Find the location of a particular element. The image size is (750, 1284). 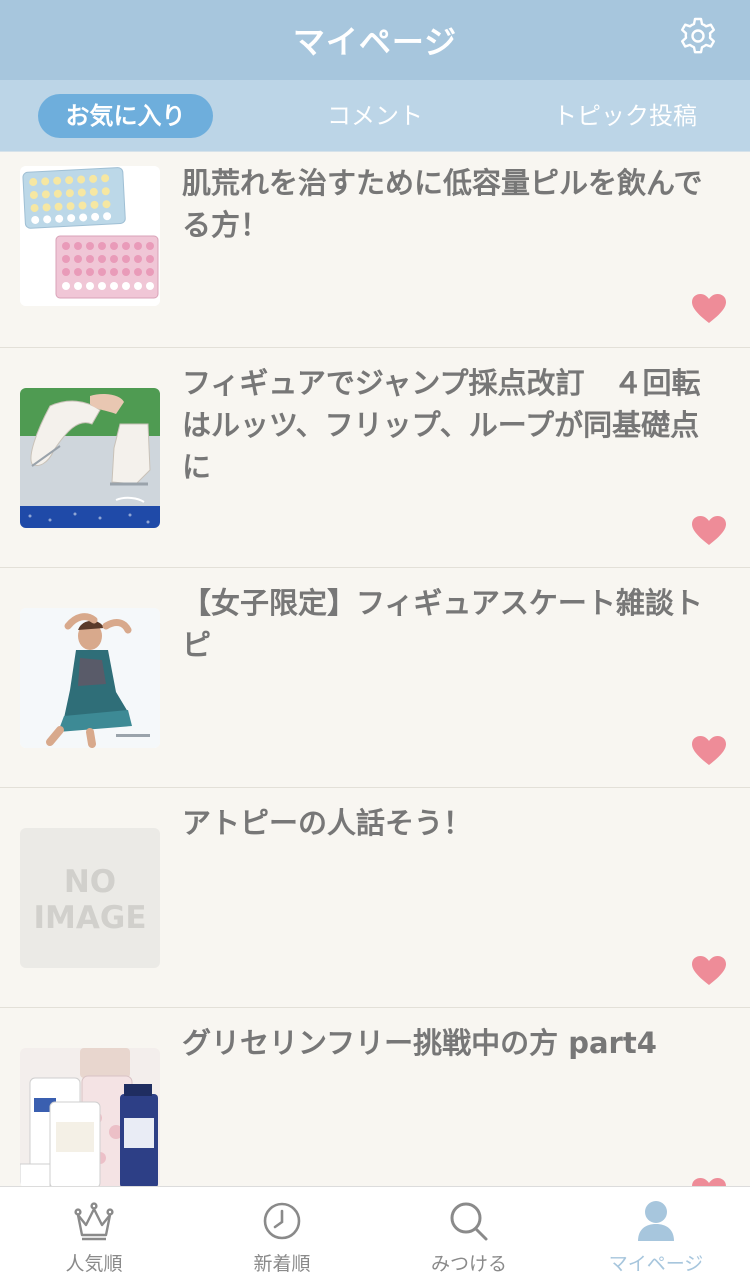

tab-favorites: お気に入り is located at coordinates (125, 116).